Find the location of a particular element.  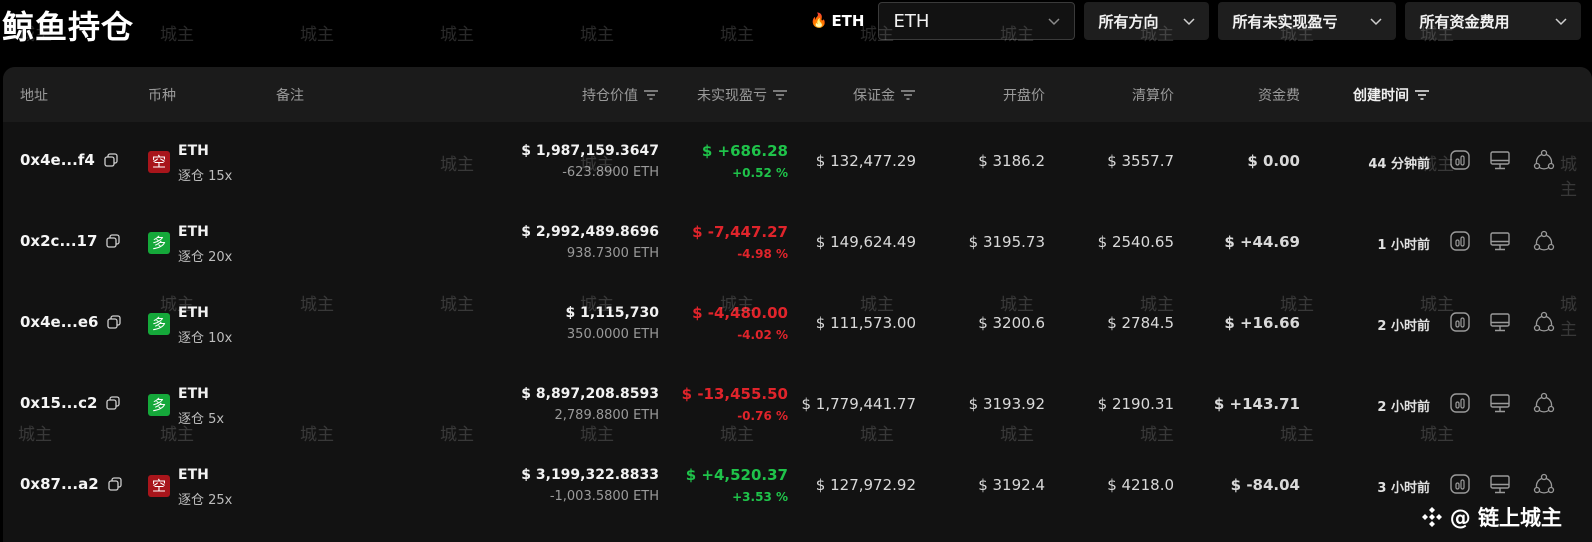

header-funding: 资金费 is located at coordinates (1279, 96).